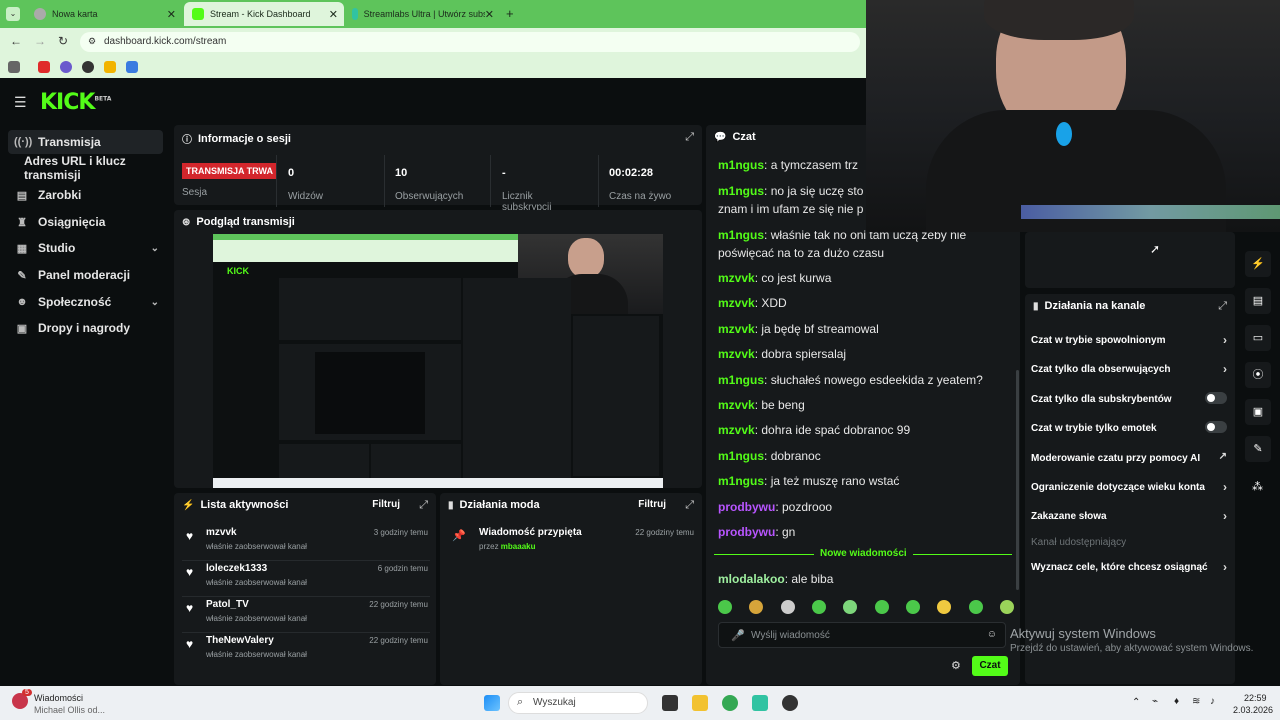  Describe the element at coordinates (422, 14) in the screenshot. I see `tab-streamlabs: Streamlabs Ultra | Utwórz subsk ✕` at that location.